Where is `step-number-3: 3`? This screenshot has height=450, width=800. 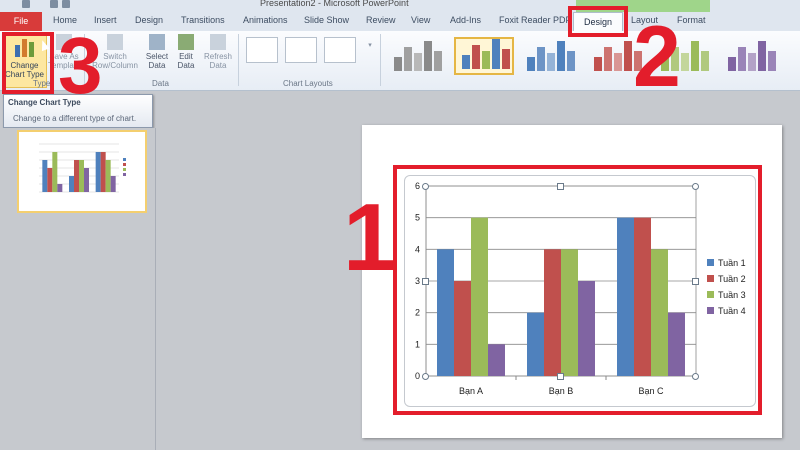 step-number-3: 3 is located at coordinates (80, 65).